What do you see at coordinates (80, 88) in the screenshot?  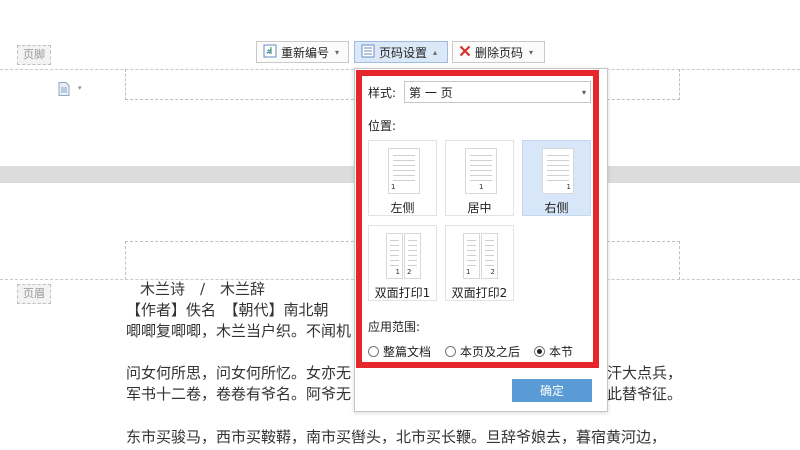 I see `document-icon-dropdown-icon: ▾` at bounding box center [80, 88].